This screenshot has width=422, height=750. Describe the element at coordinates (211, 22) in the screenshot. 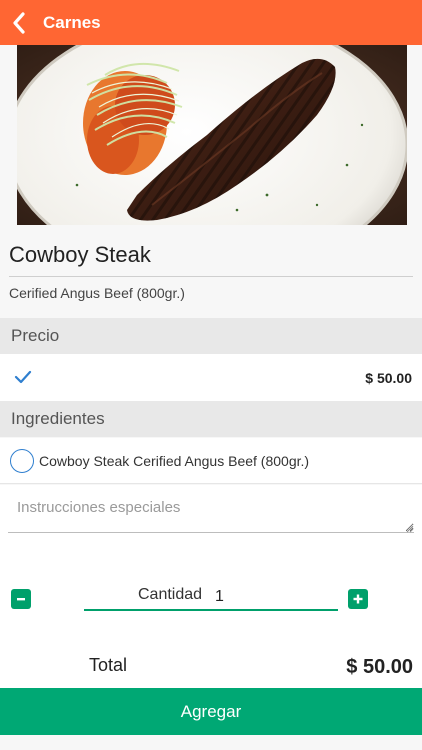

I see `top-bar: Carnes` at that location.